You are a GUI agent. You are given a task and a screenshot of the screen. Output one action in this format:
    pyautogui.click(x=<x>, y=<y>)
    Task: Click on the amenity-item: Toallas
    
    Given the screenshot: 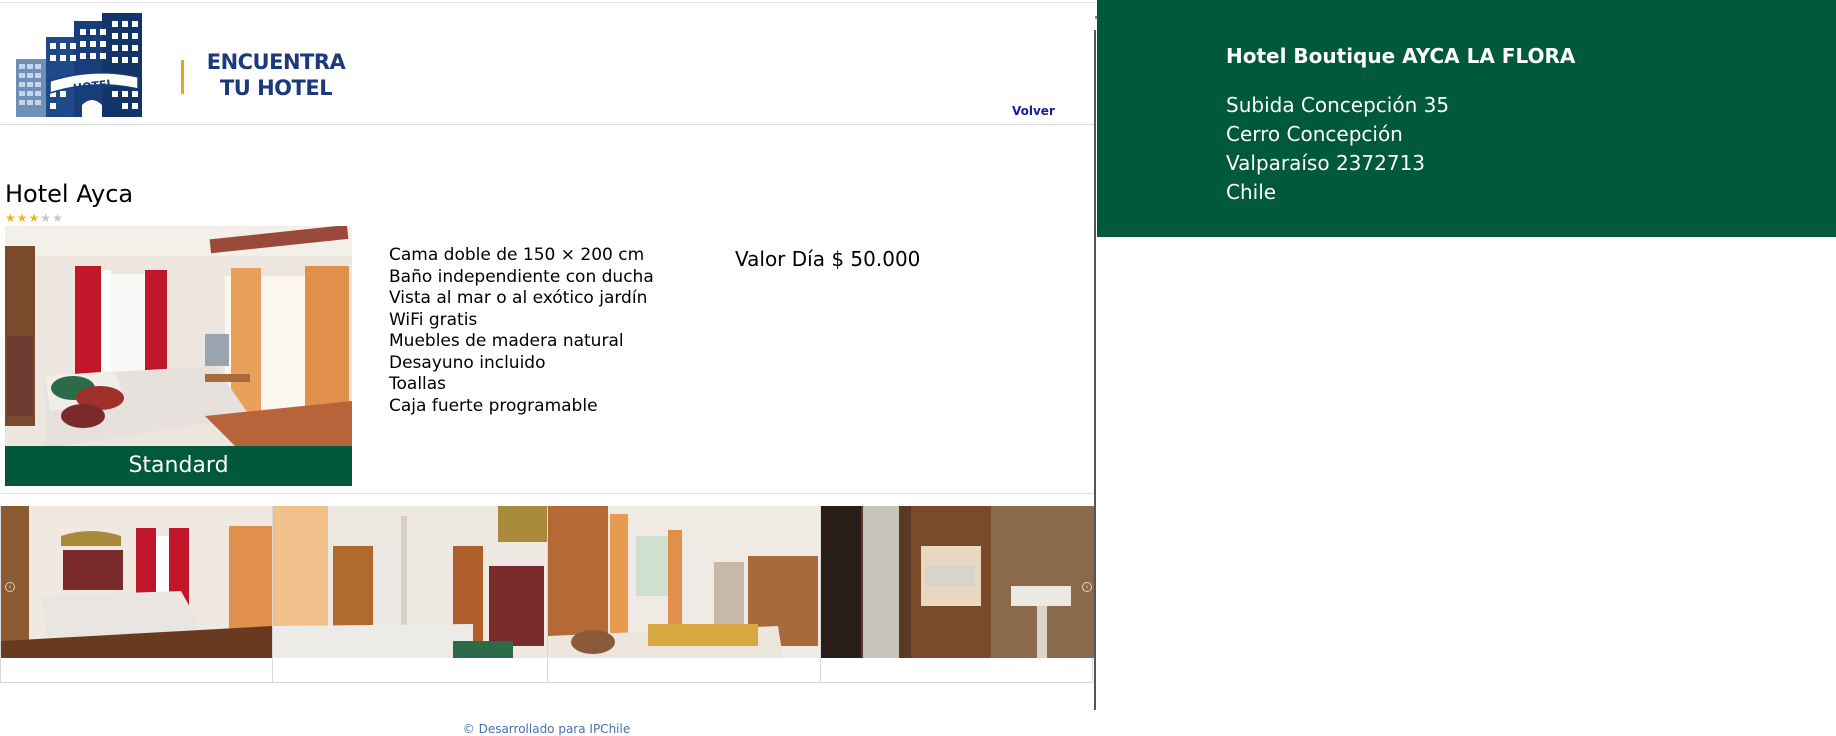 What is the action you would take?
    pyautogui.click(x=418, y=384)
    